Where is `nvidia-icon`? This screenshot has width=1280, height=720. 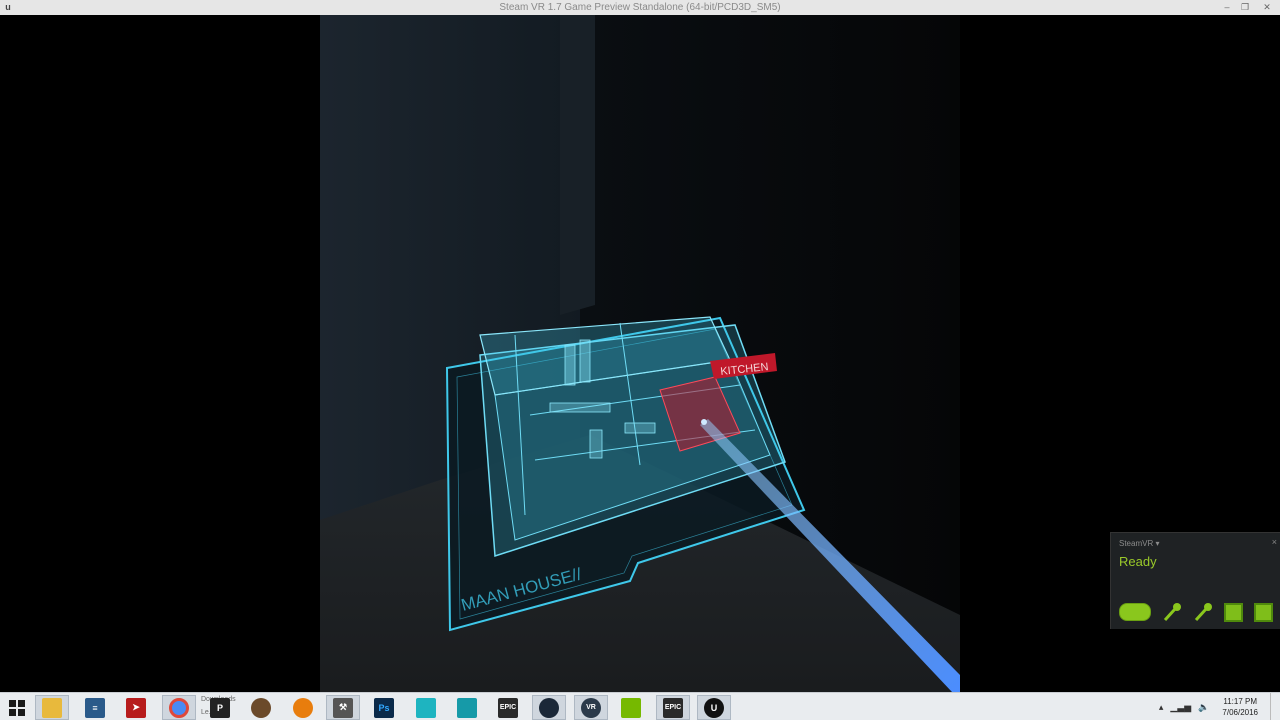 nvidia-icon is located at coordinates (631, 707).